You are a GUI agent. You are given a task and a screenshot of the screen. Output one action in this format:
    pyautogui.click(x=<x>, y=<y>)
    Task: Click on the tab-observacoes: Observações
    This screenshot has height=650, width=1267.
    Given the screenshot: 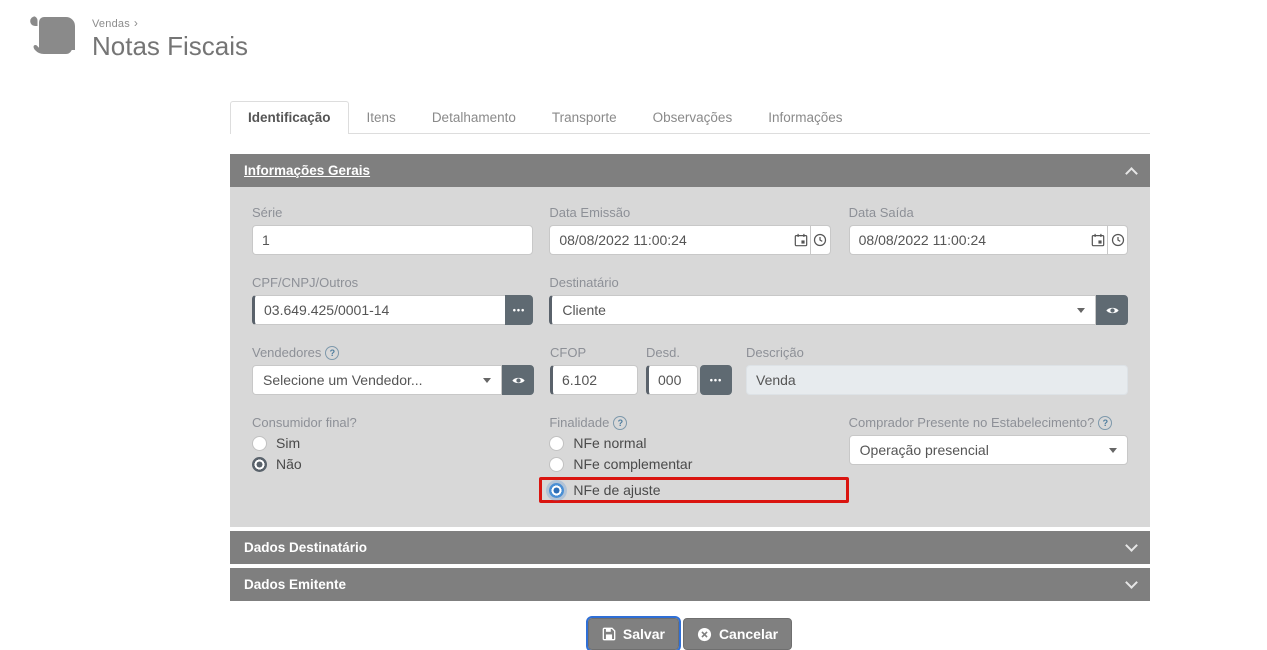 What is the action you would take?
    pyautogui.click(x=693, y=117)
    